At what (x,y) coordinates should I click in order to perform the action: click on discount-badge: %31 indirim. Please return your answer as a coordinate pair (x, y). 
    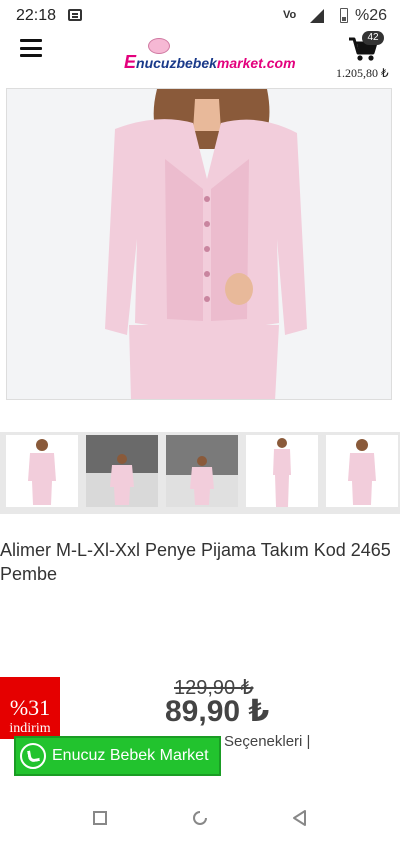
    Looking at the image, I should click on (30, 708).